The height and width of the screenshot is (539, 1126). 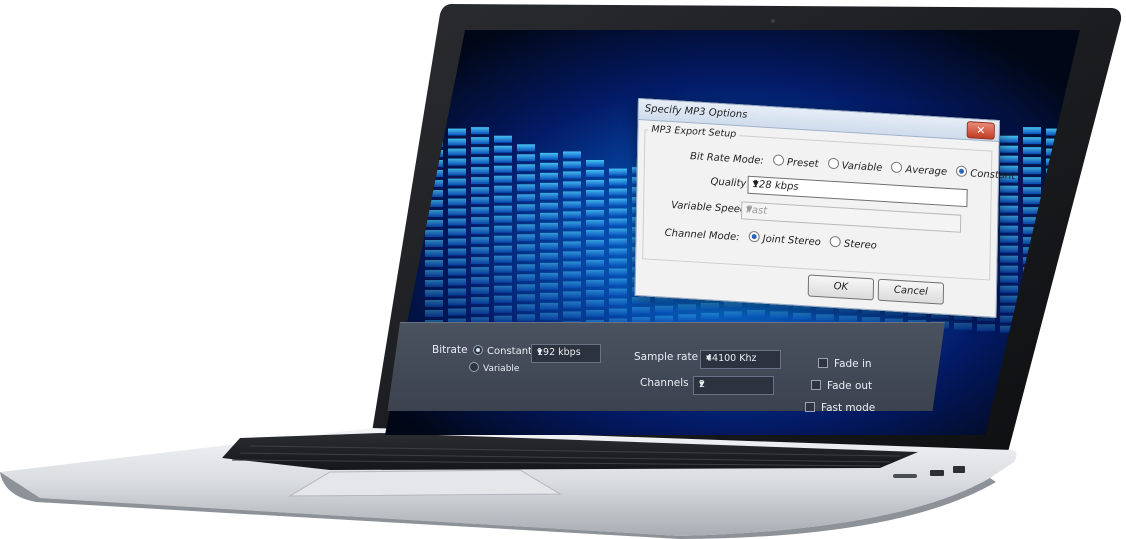 What do you see at coordinates (810, 407) in the screenshot?
I see `fast-mode-checkbox` at bounding box center [810, 407].